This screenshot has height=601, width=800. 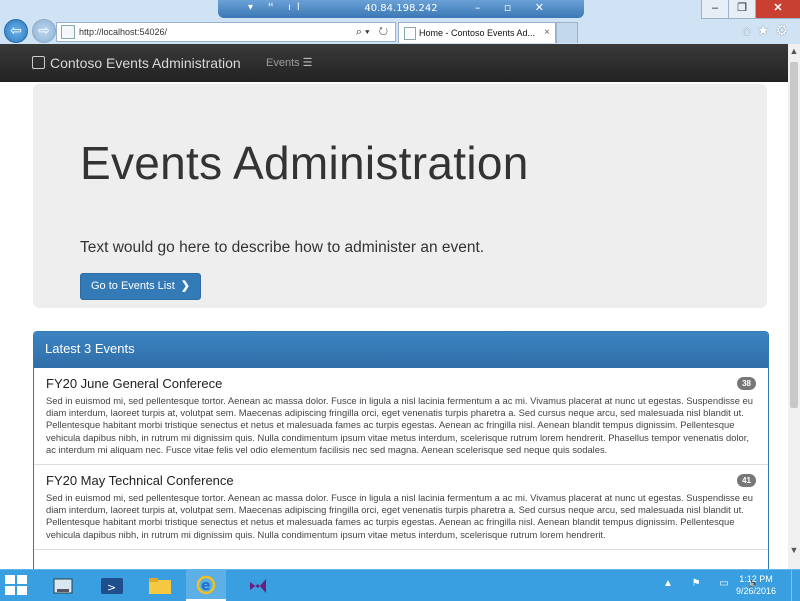 I want to click on window-controls: – ❐ ✕, so click(x=750, y=9).